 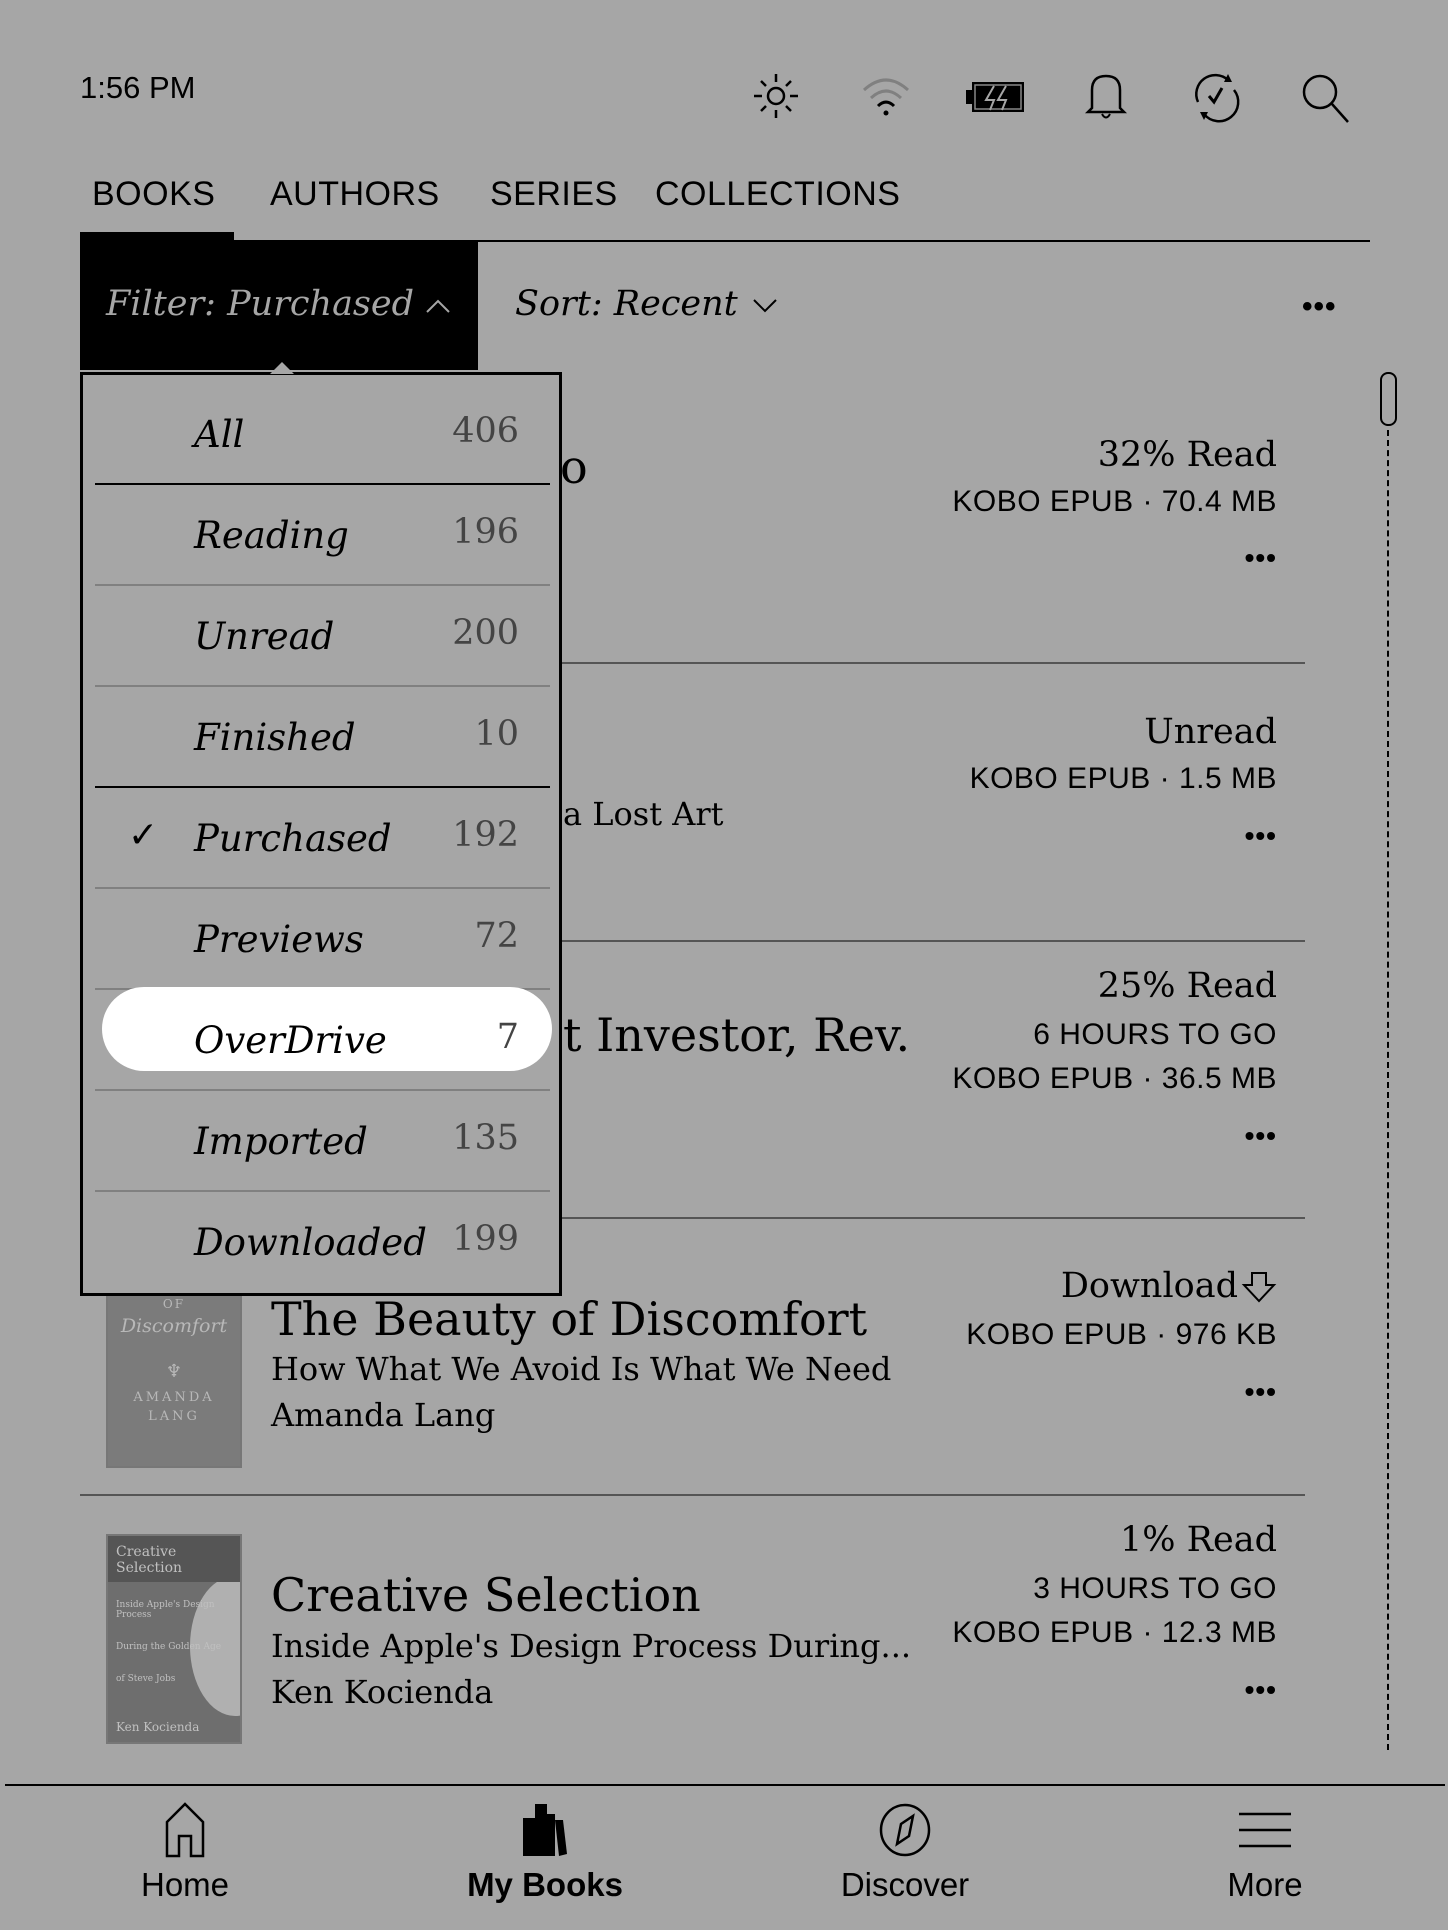 I want to click on option-label: OverDrive, so click(x=290, y=1040).